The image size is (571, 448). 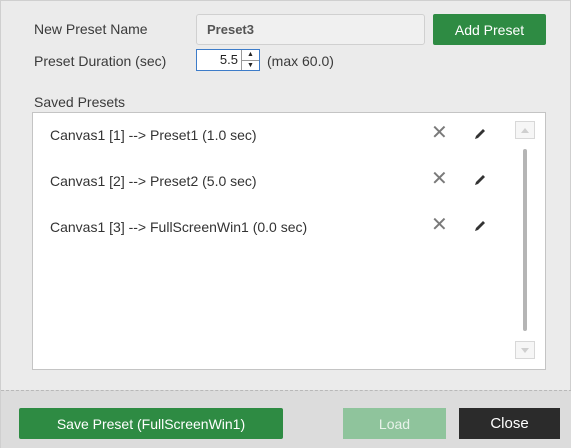 What do you see at coordinates (179, 227) in the screenshot?
I see `preset-item-label: Canvas1 [3] --> FullScreenWin1 (0.0 sec)` at bounding box center [179, 227].